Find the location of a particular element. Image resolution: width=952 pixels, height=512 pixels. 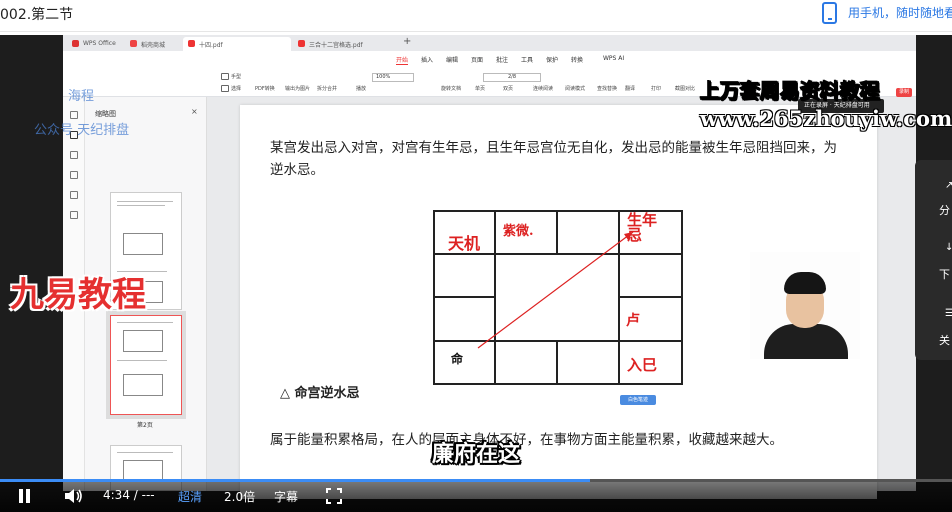

continuous-read-button: 连续阅读 is located at coordinates (543, 88).